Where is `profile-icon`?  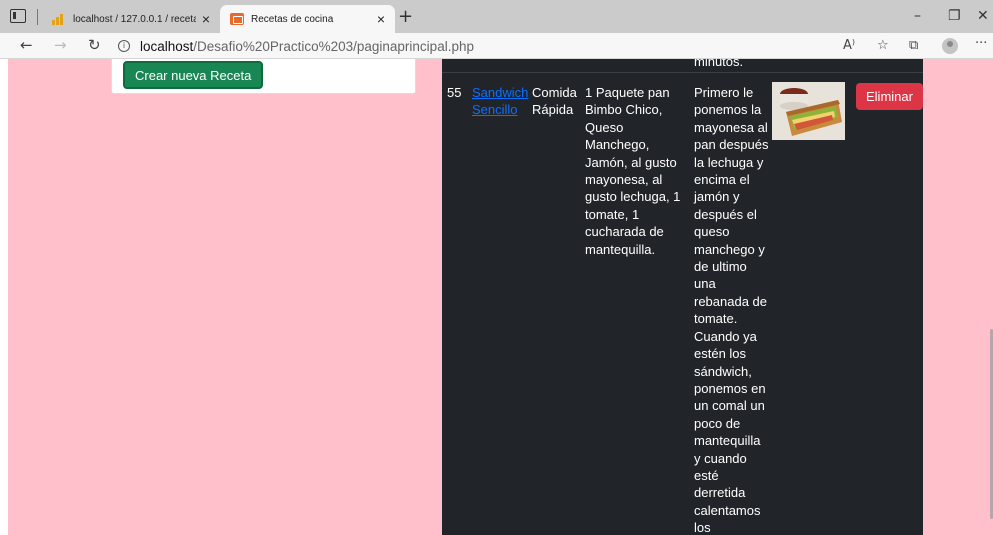
profile-icon is located at coordinates (950, 46).